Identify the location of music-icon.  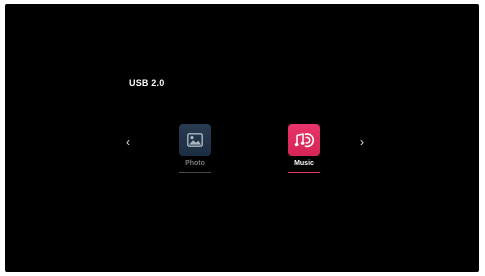
(304, 140).